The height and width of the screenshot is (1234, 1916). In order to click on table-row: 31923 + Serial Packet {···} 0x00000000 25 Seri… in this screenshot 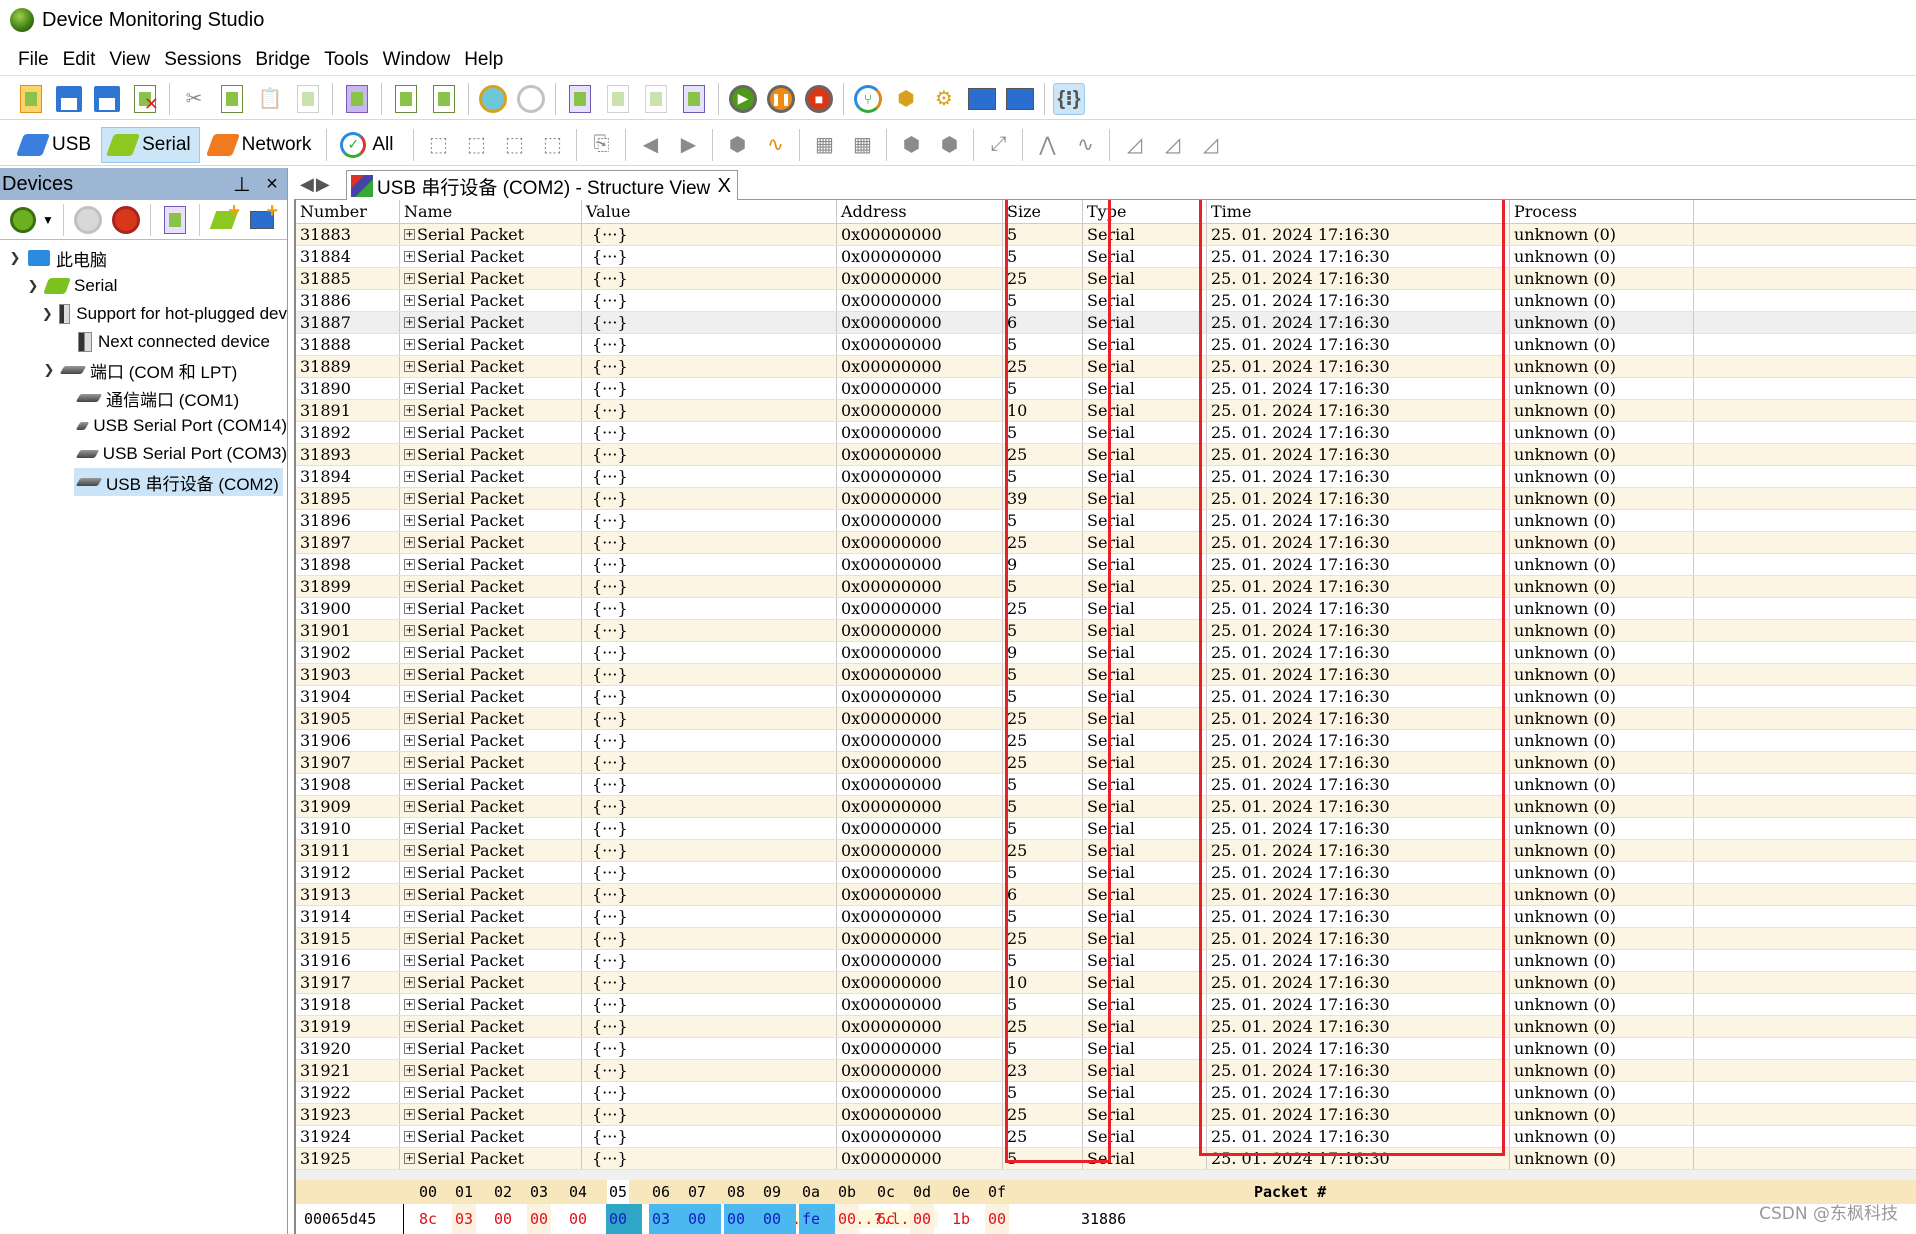, I will do `click(1106, 1115)`.